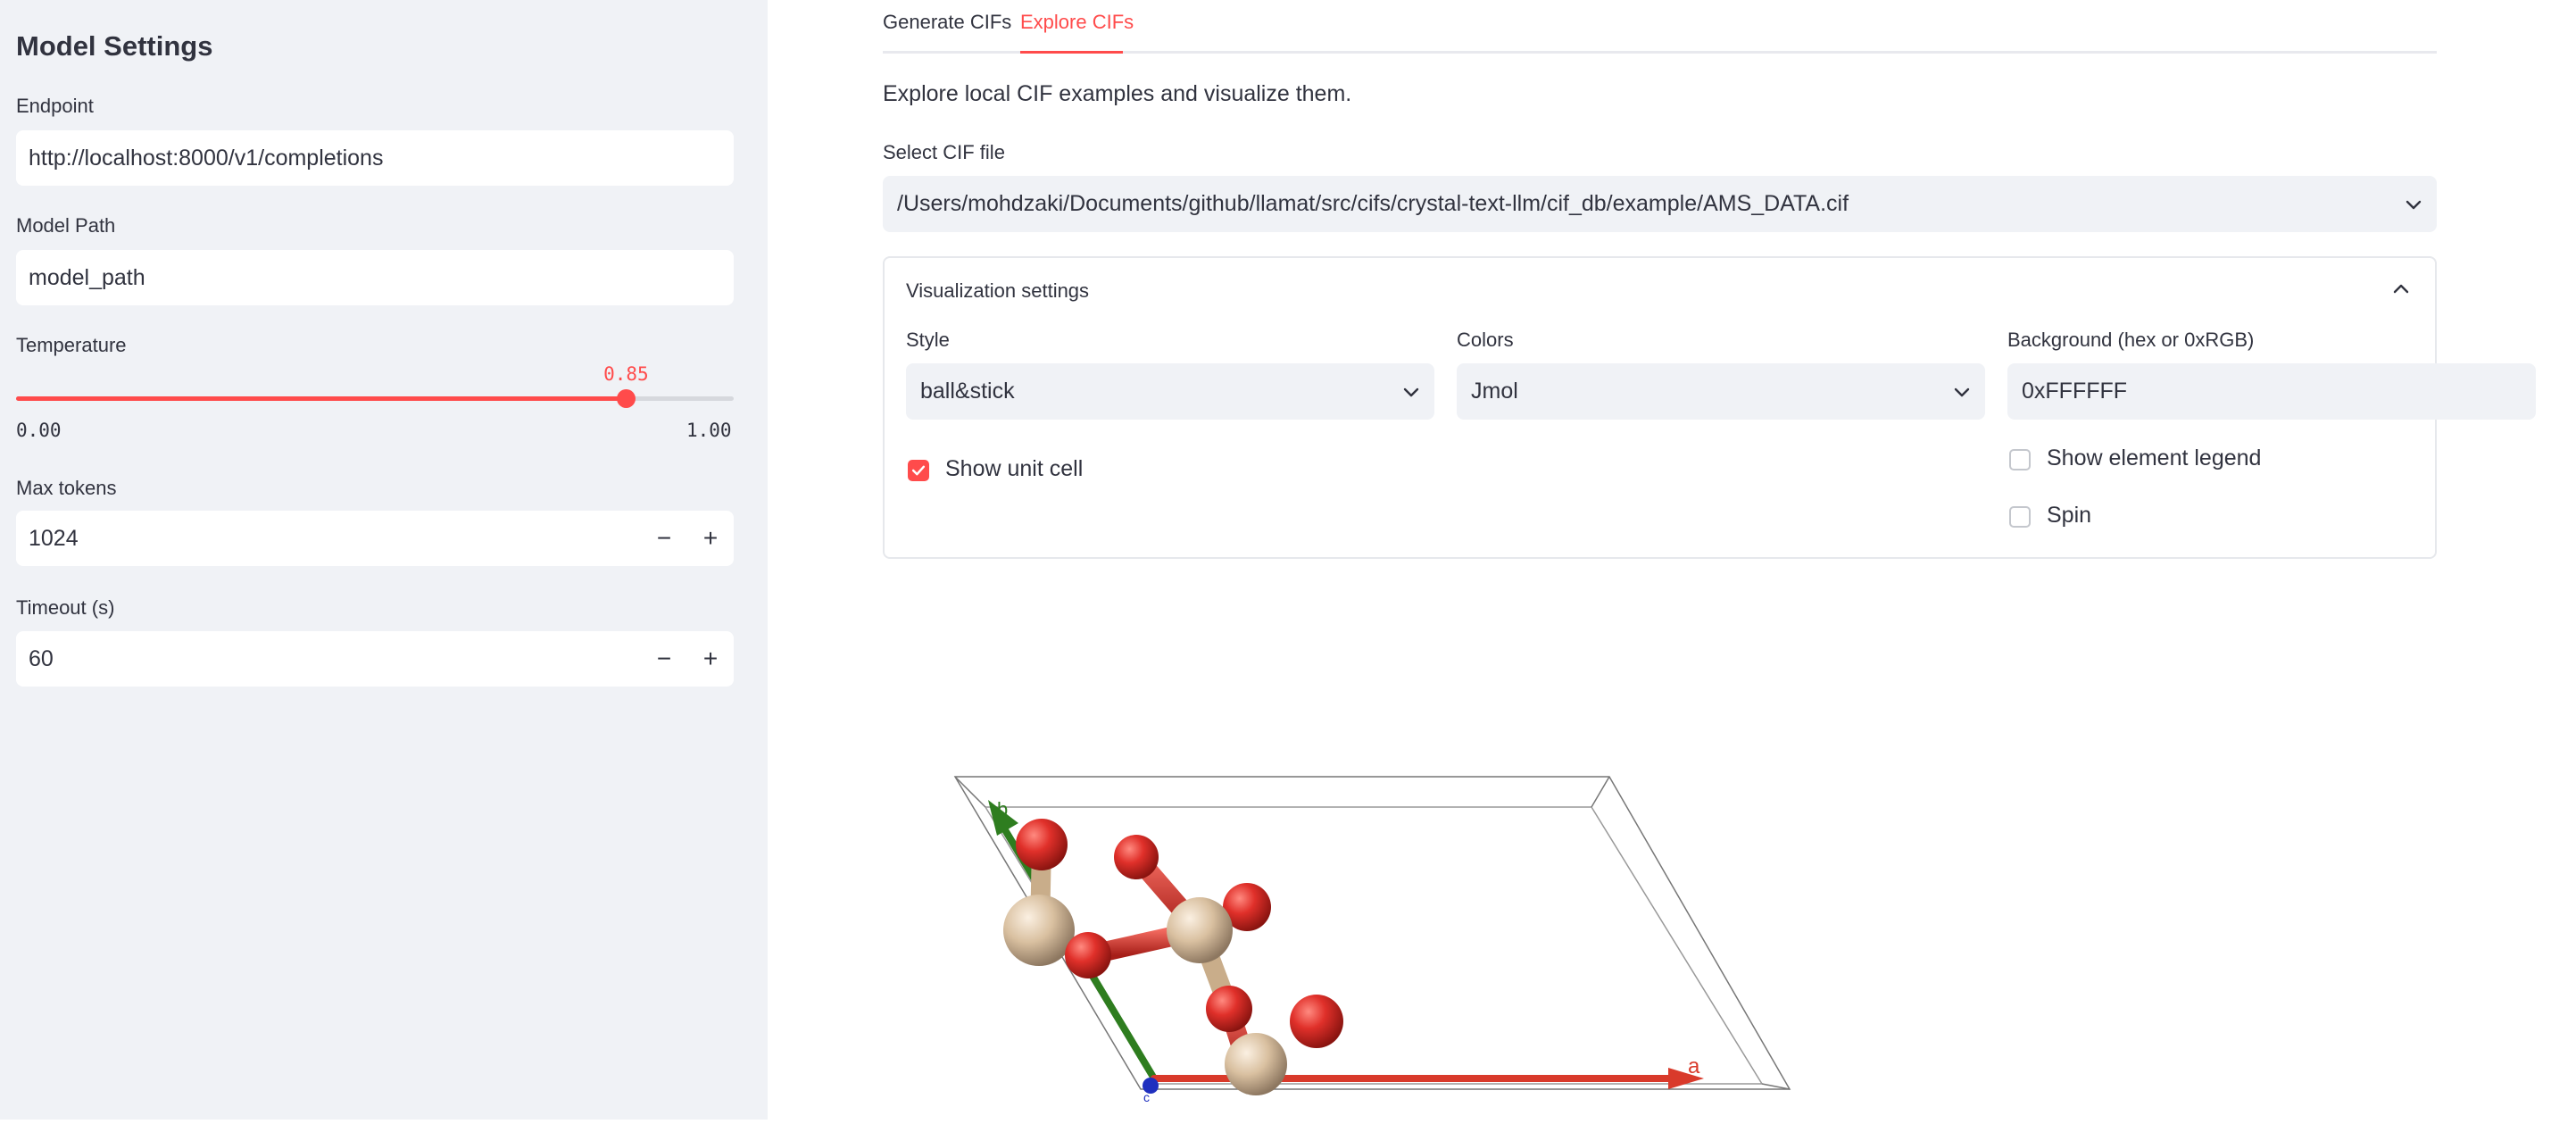 The image size is (2576, 1124). What do you see at coordinates (968, 391) in the screenshot?
I see `style-value: ball&stick` at bounding box center [968, 391].